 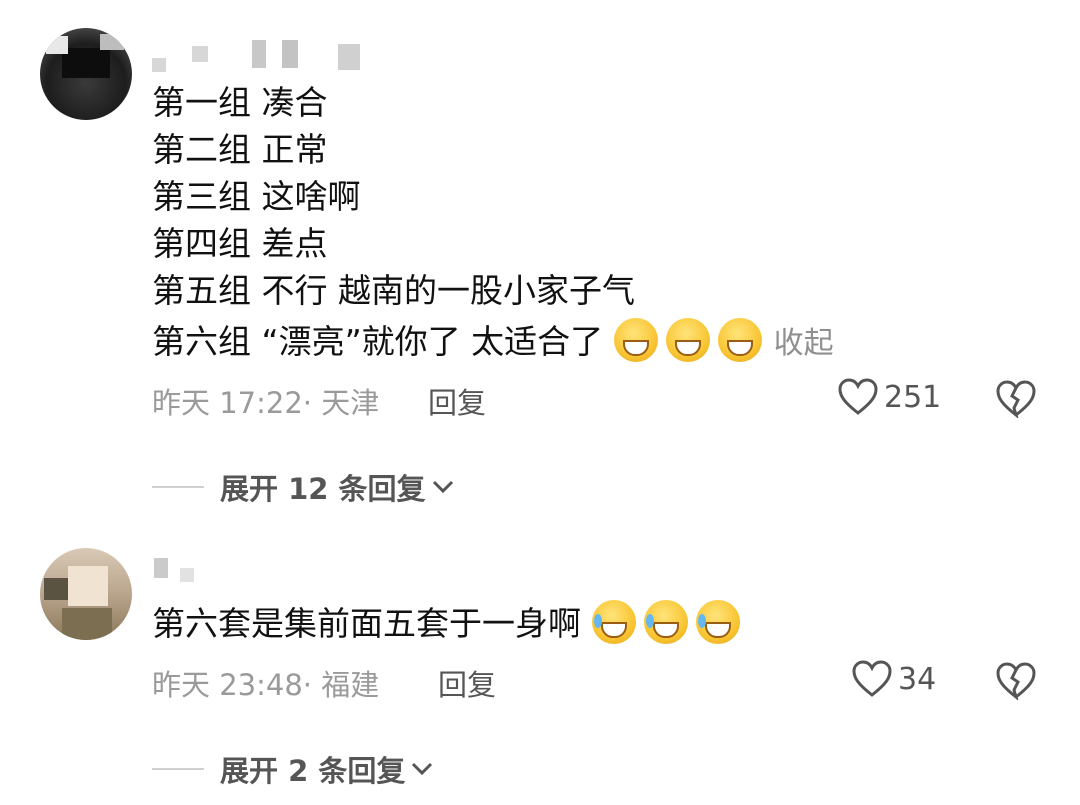 What do you see at coordinates (323, 489) in the screenshot?
I see `expand-replies-label: 展开 12 条回复` at bounding box center [323, 489].